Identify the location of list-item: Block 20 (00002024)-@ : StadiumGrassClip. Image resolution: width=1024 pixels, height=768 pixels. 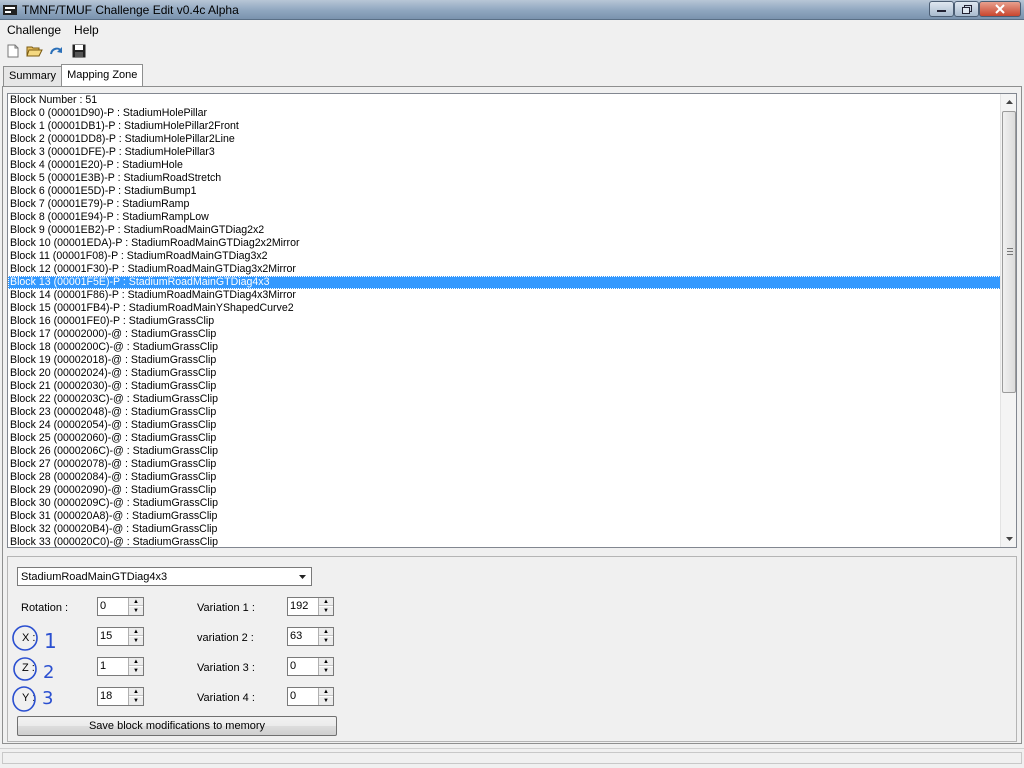
(504, 373).